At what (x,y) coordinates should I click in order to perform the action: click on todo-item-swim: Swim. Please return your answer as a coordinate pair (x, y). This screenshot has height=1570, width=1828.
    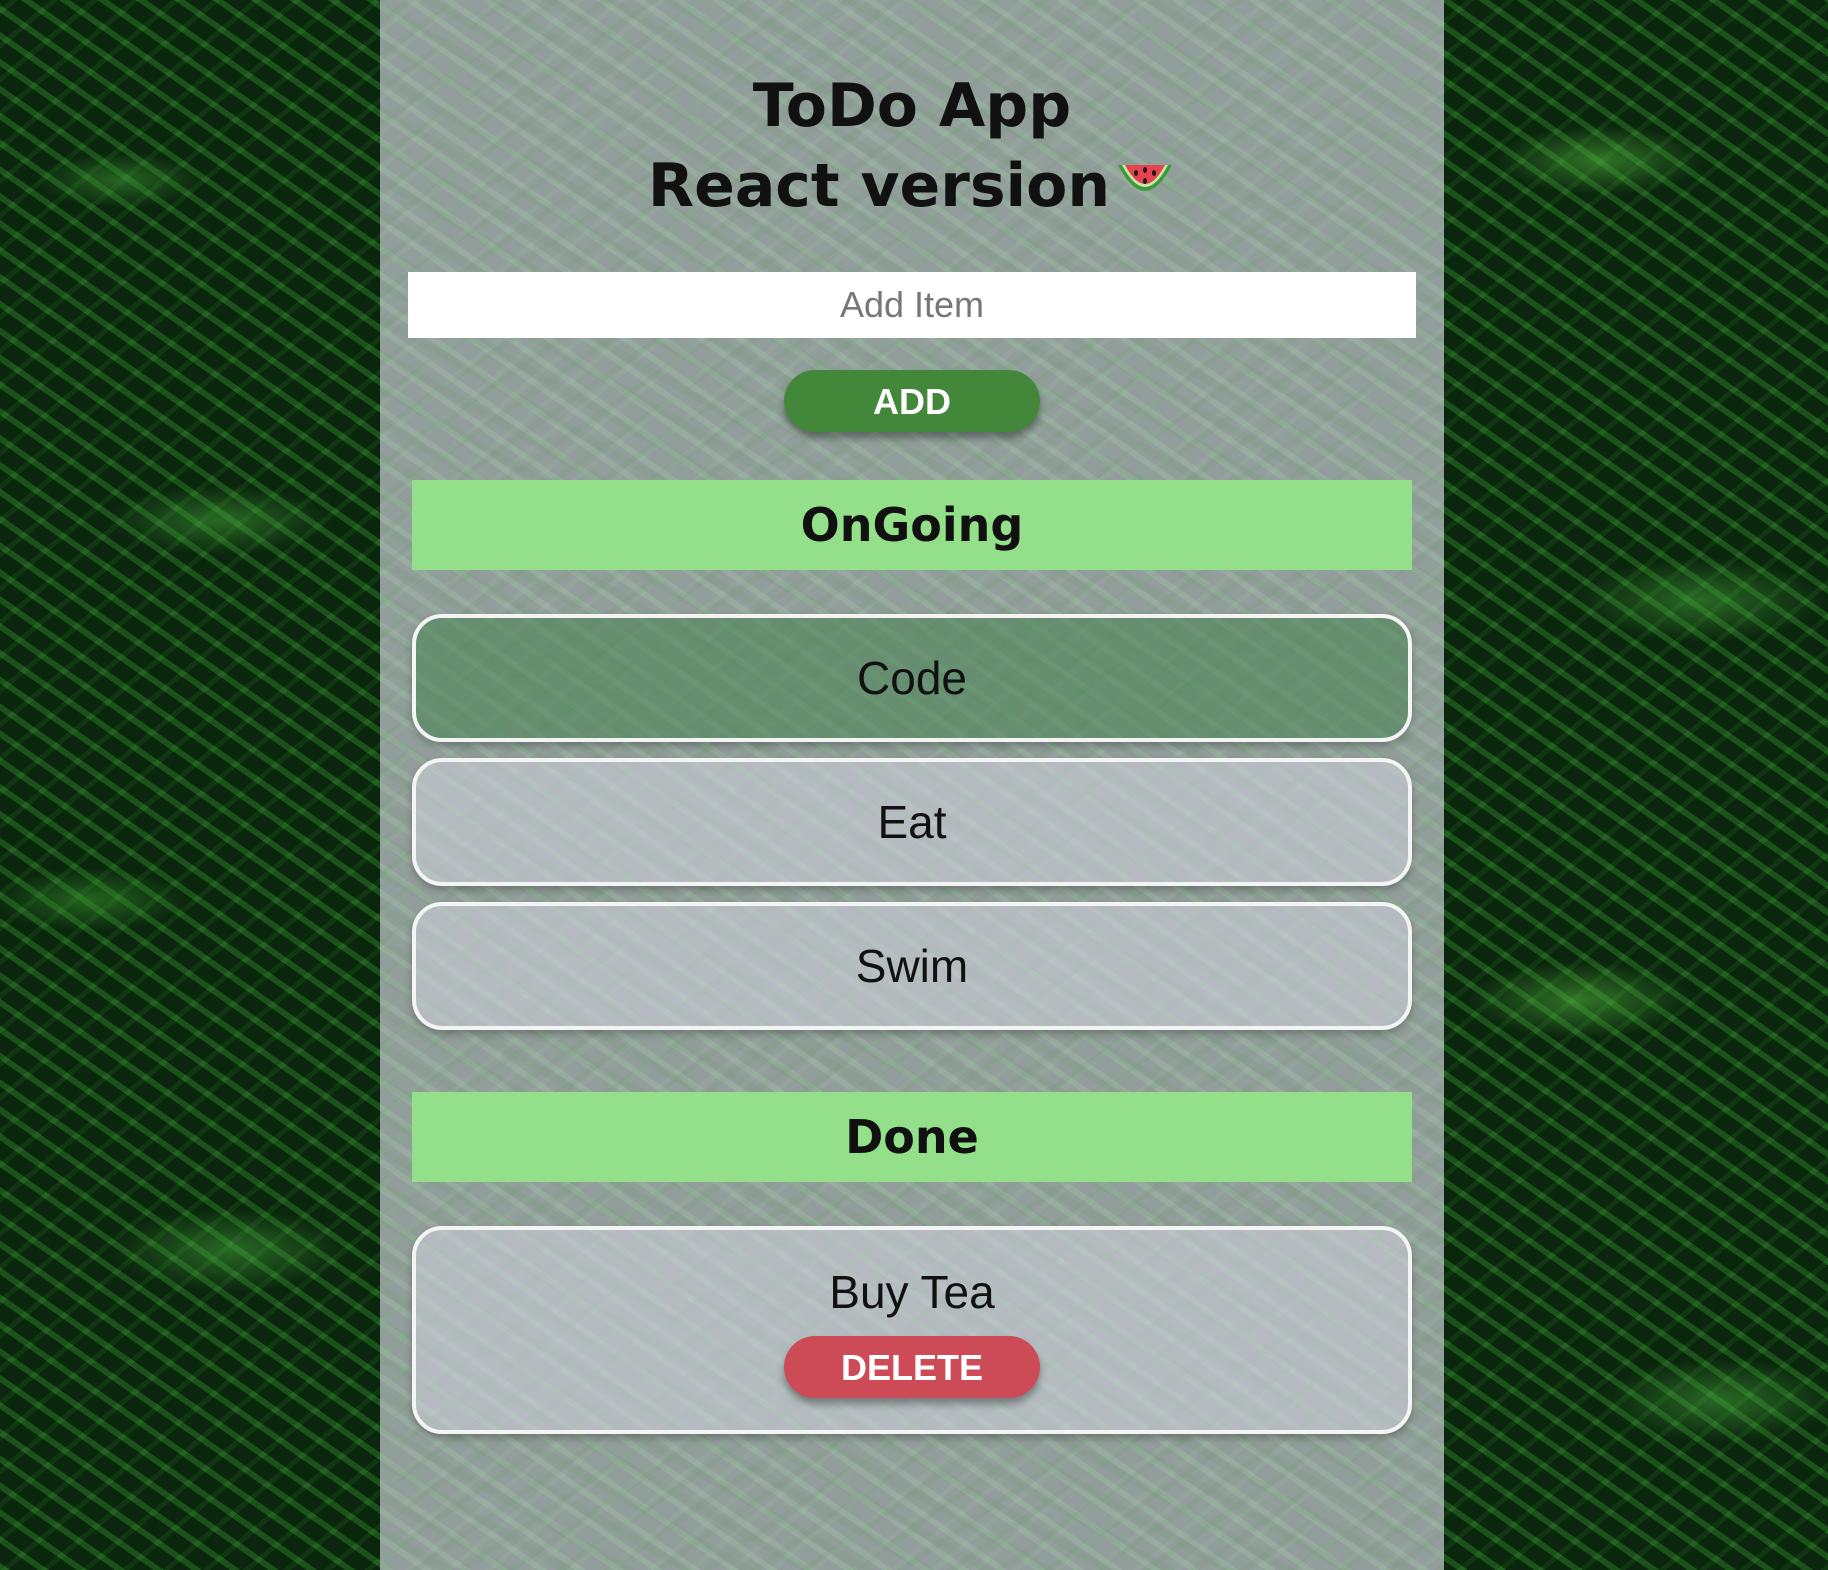
    Looking at the image, I should click on (912, 966).